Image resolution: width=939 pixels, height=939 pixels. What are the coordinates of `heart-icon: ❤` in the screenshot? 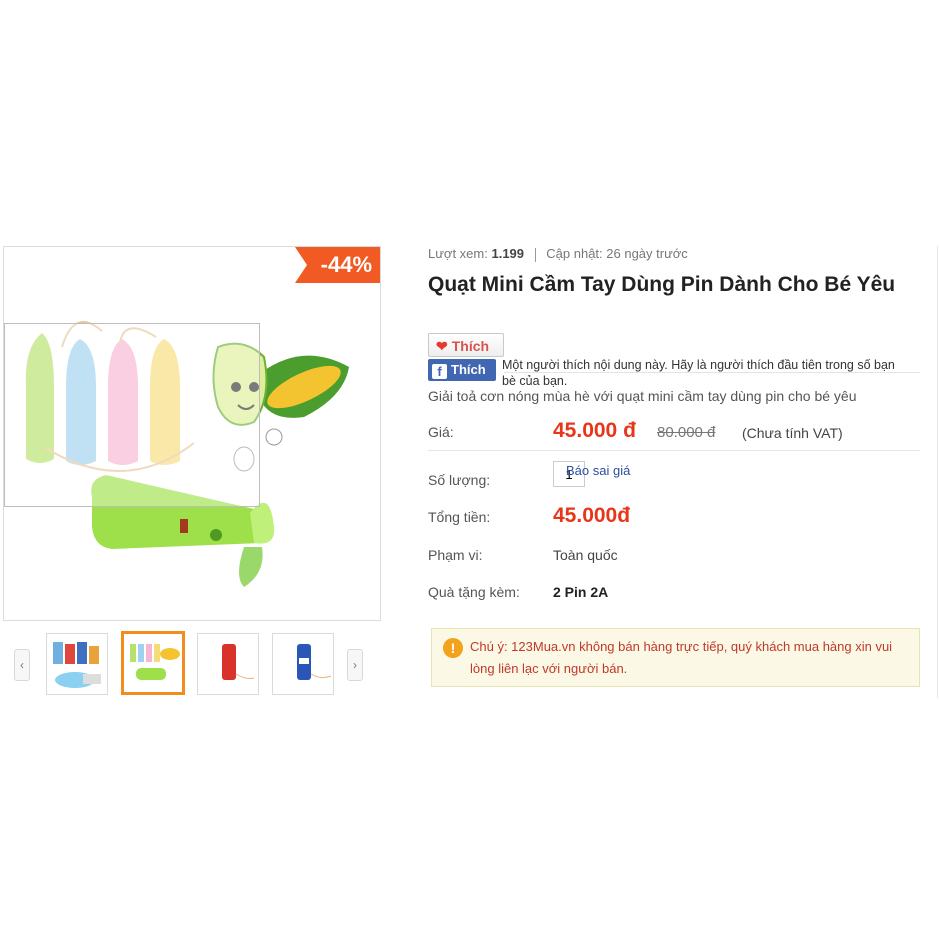 It's located at (442, 346).